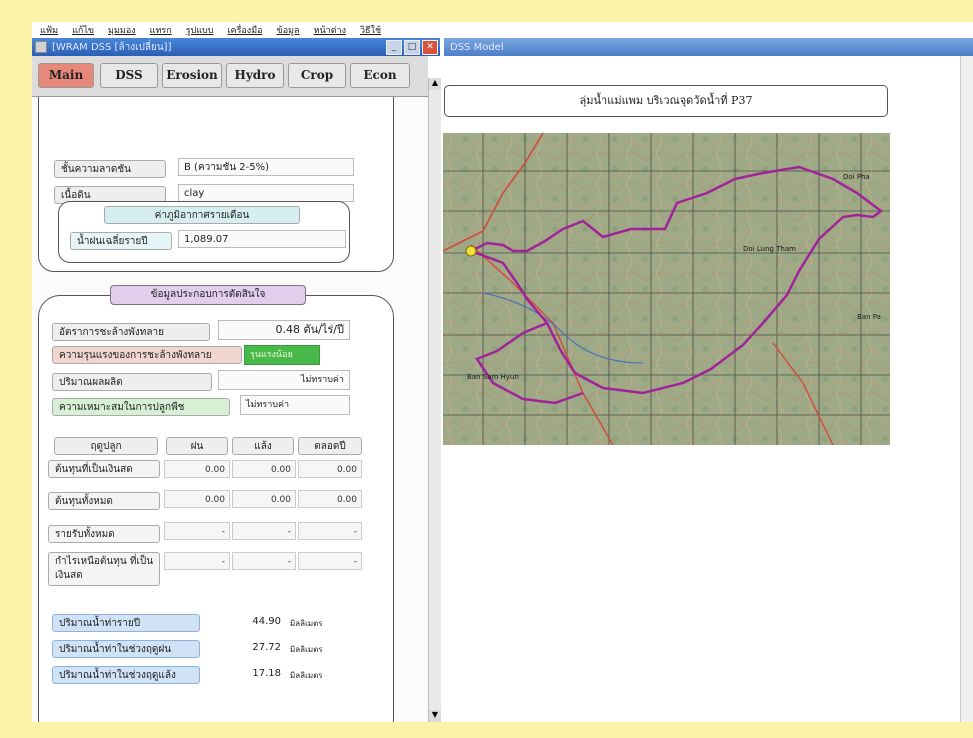  What do you see at coordinates (856, 177) in the screenshot?
I see `place-label: Doi Pha` at bounding box center [856, 177].